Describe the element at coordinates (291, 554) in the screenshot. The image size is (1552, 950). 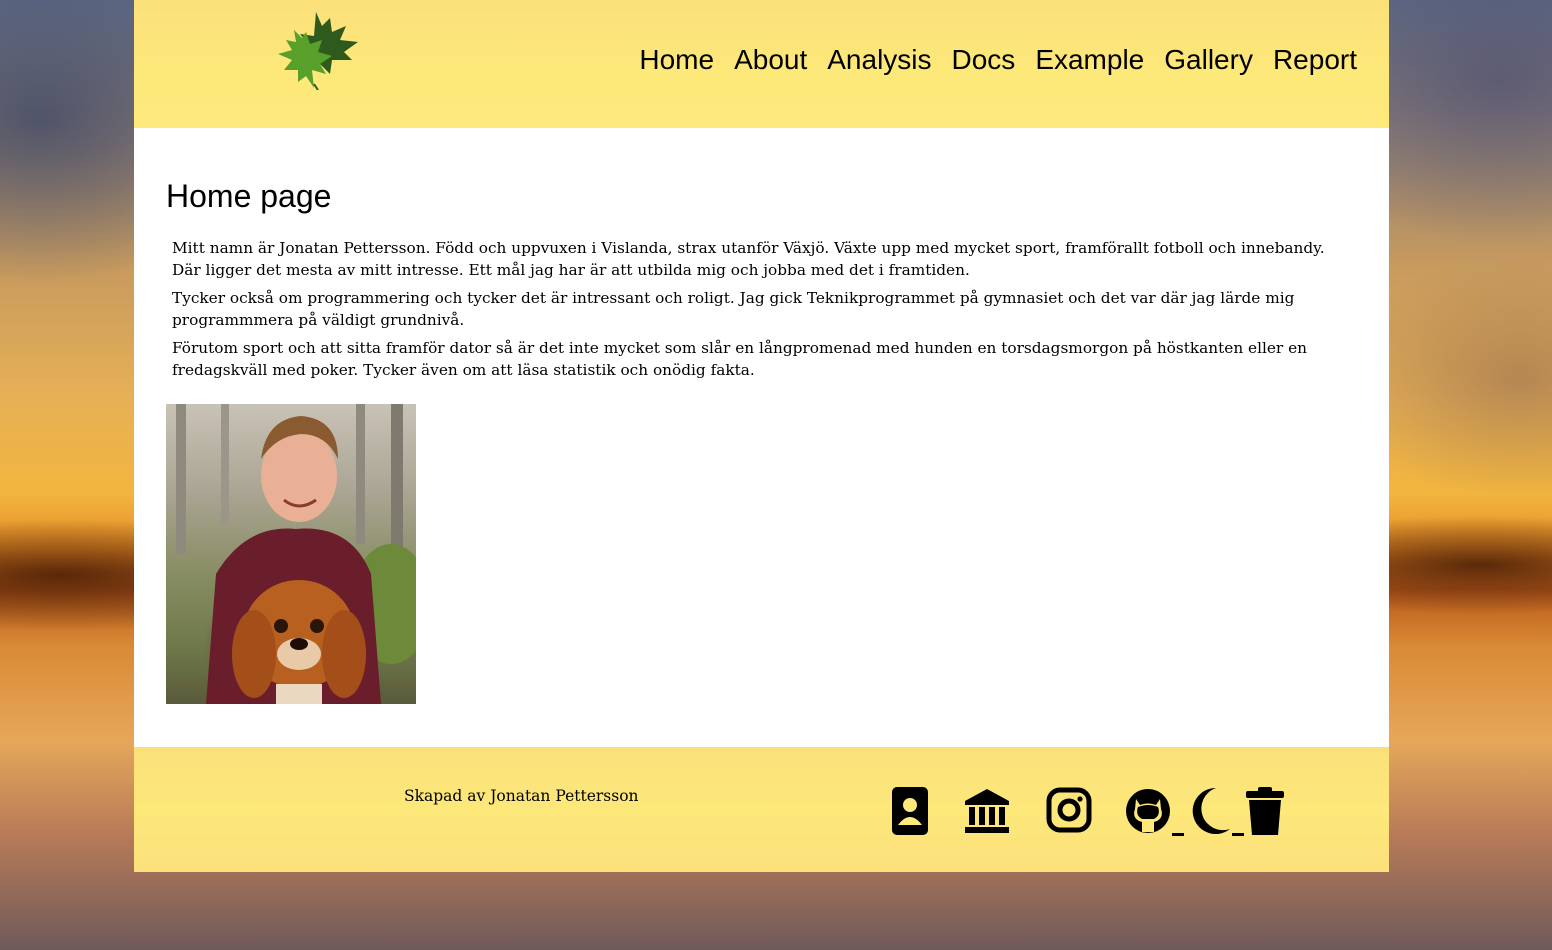
I see `profile-photo` at that location.